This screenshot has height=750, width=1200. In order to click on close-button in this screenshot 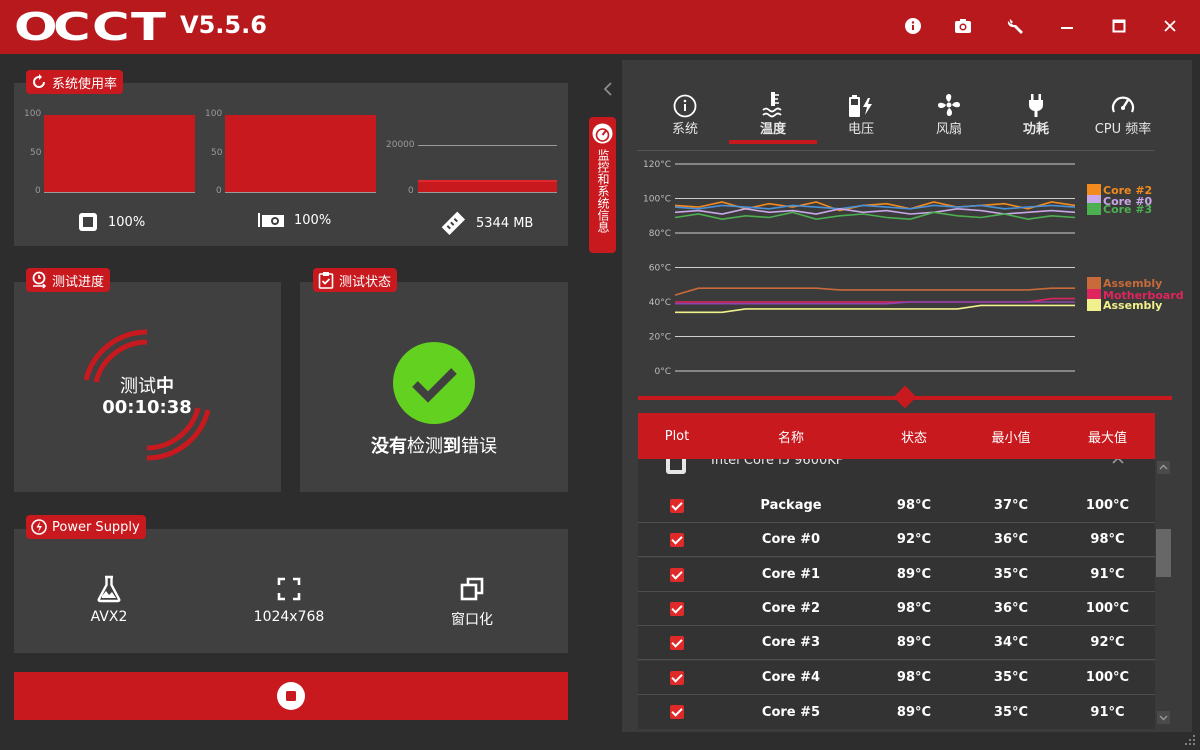, I will do `click(1170, 26)`.